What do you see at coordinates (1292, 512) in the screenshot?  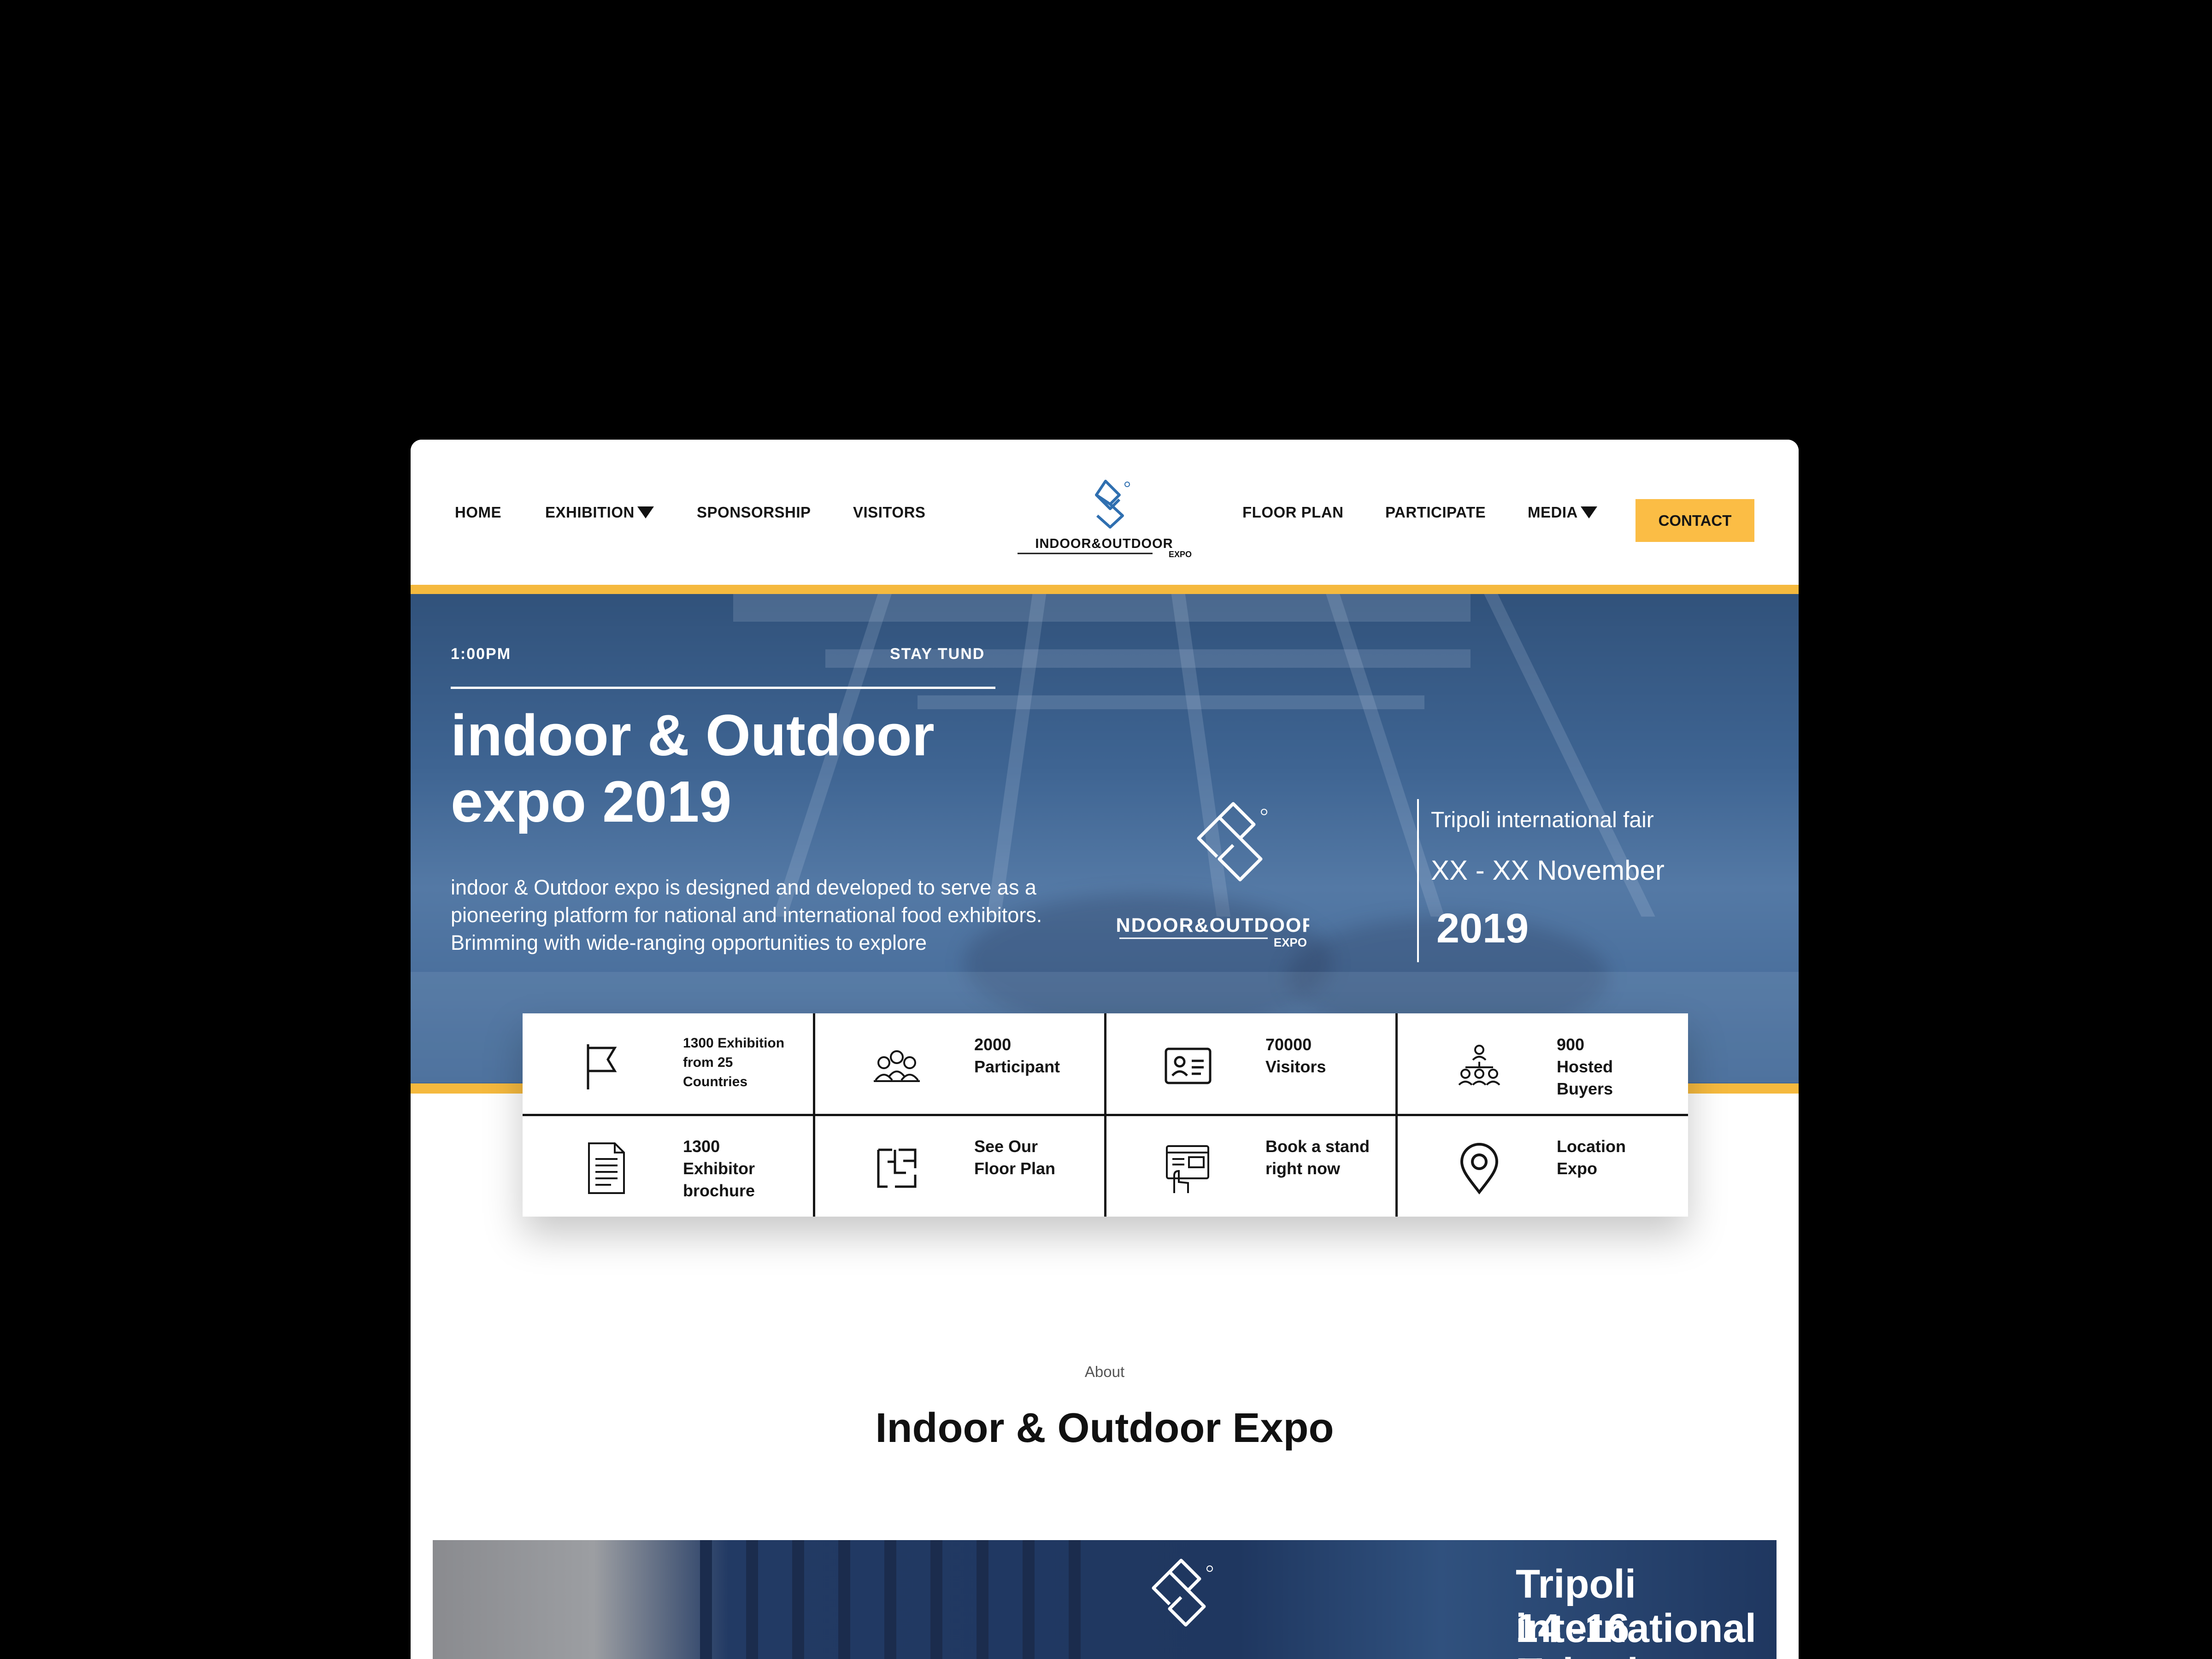 I see `nav-floor-plan: FLOOR PLAN` at bounding box center [1292, 512].